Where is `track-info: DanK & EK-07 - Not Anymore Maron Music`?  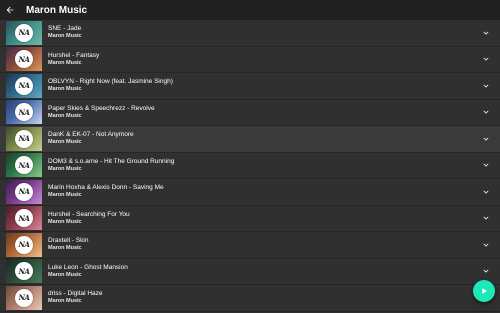
track-info: DanK & EK-07 - Not Anymore Maron Music is located at coordinates (262, 138).